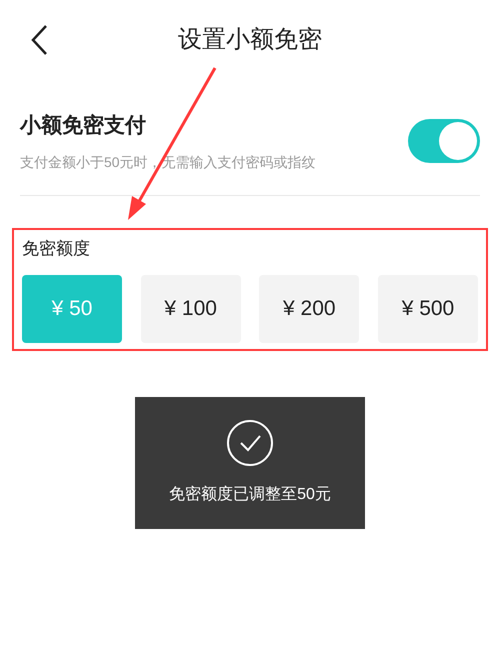 The image size is (500, 667). Describe the element at coordinates (250, 494) in the screenshot. I see `toast-message: 免密额度已调整至50元` at that location.